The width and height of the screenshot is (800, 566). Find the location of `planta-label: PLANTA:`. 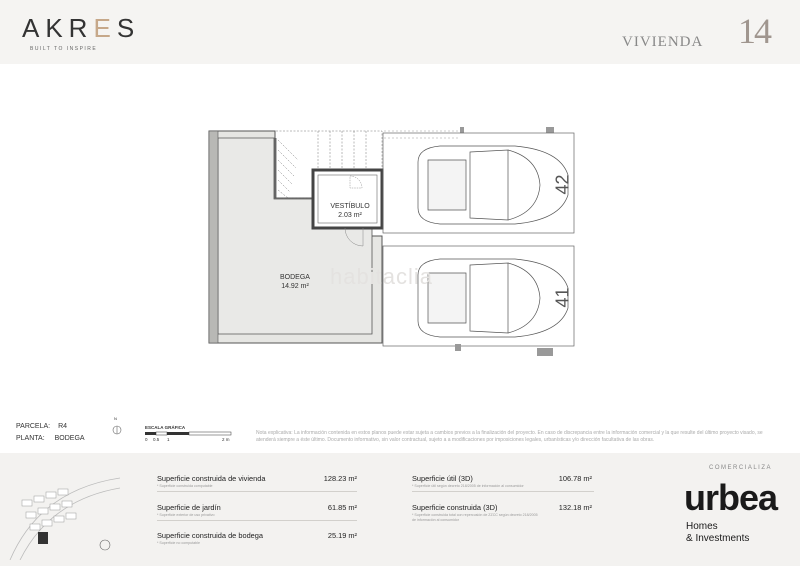

planta-label: PLANTA: is located at coordinates (30, 438).